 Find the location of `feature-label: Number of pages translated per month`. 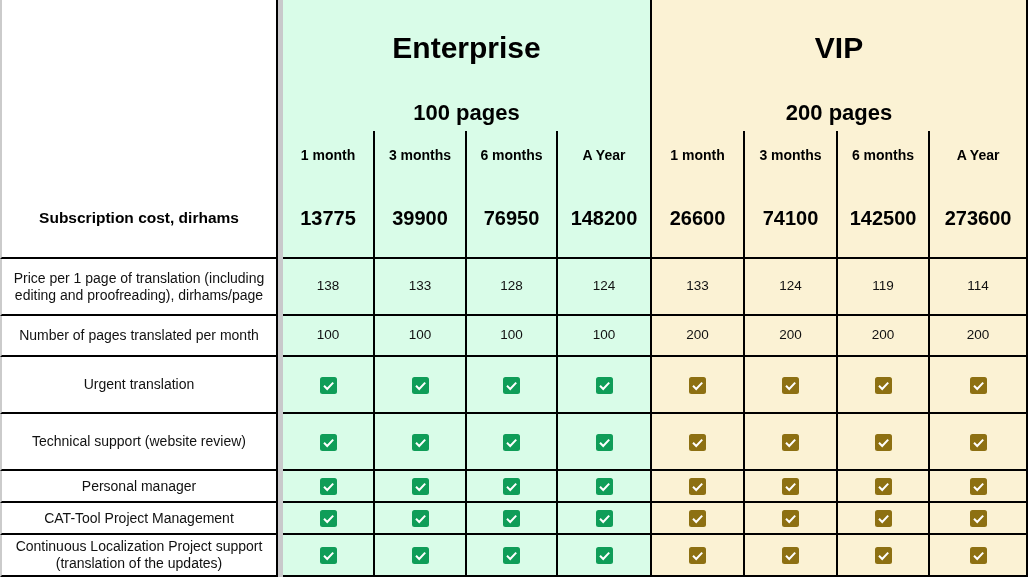

feature-label: Number of pages translated per month is located at coordinates (139, 336).